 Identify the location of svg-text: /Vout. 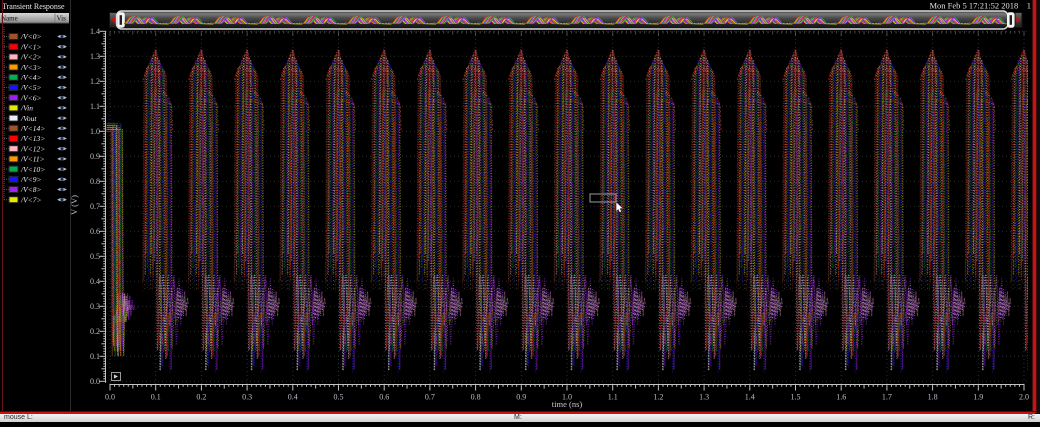
(28, 118).